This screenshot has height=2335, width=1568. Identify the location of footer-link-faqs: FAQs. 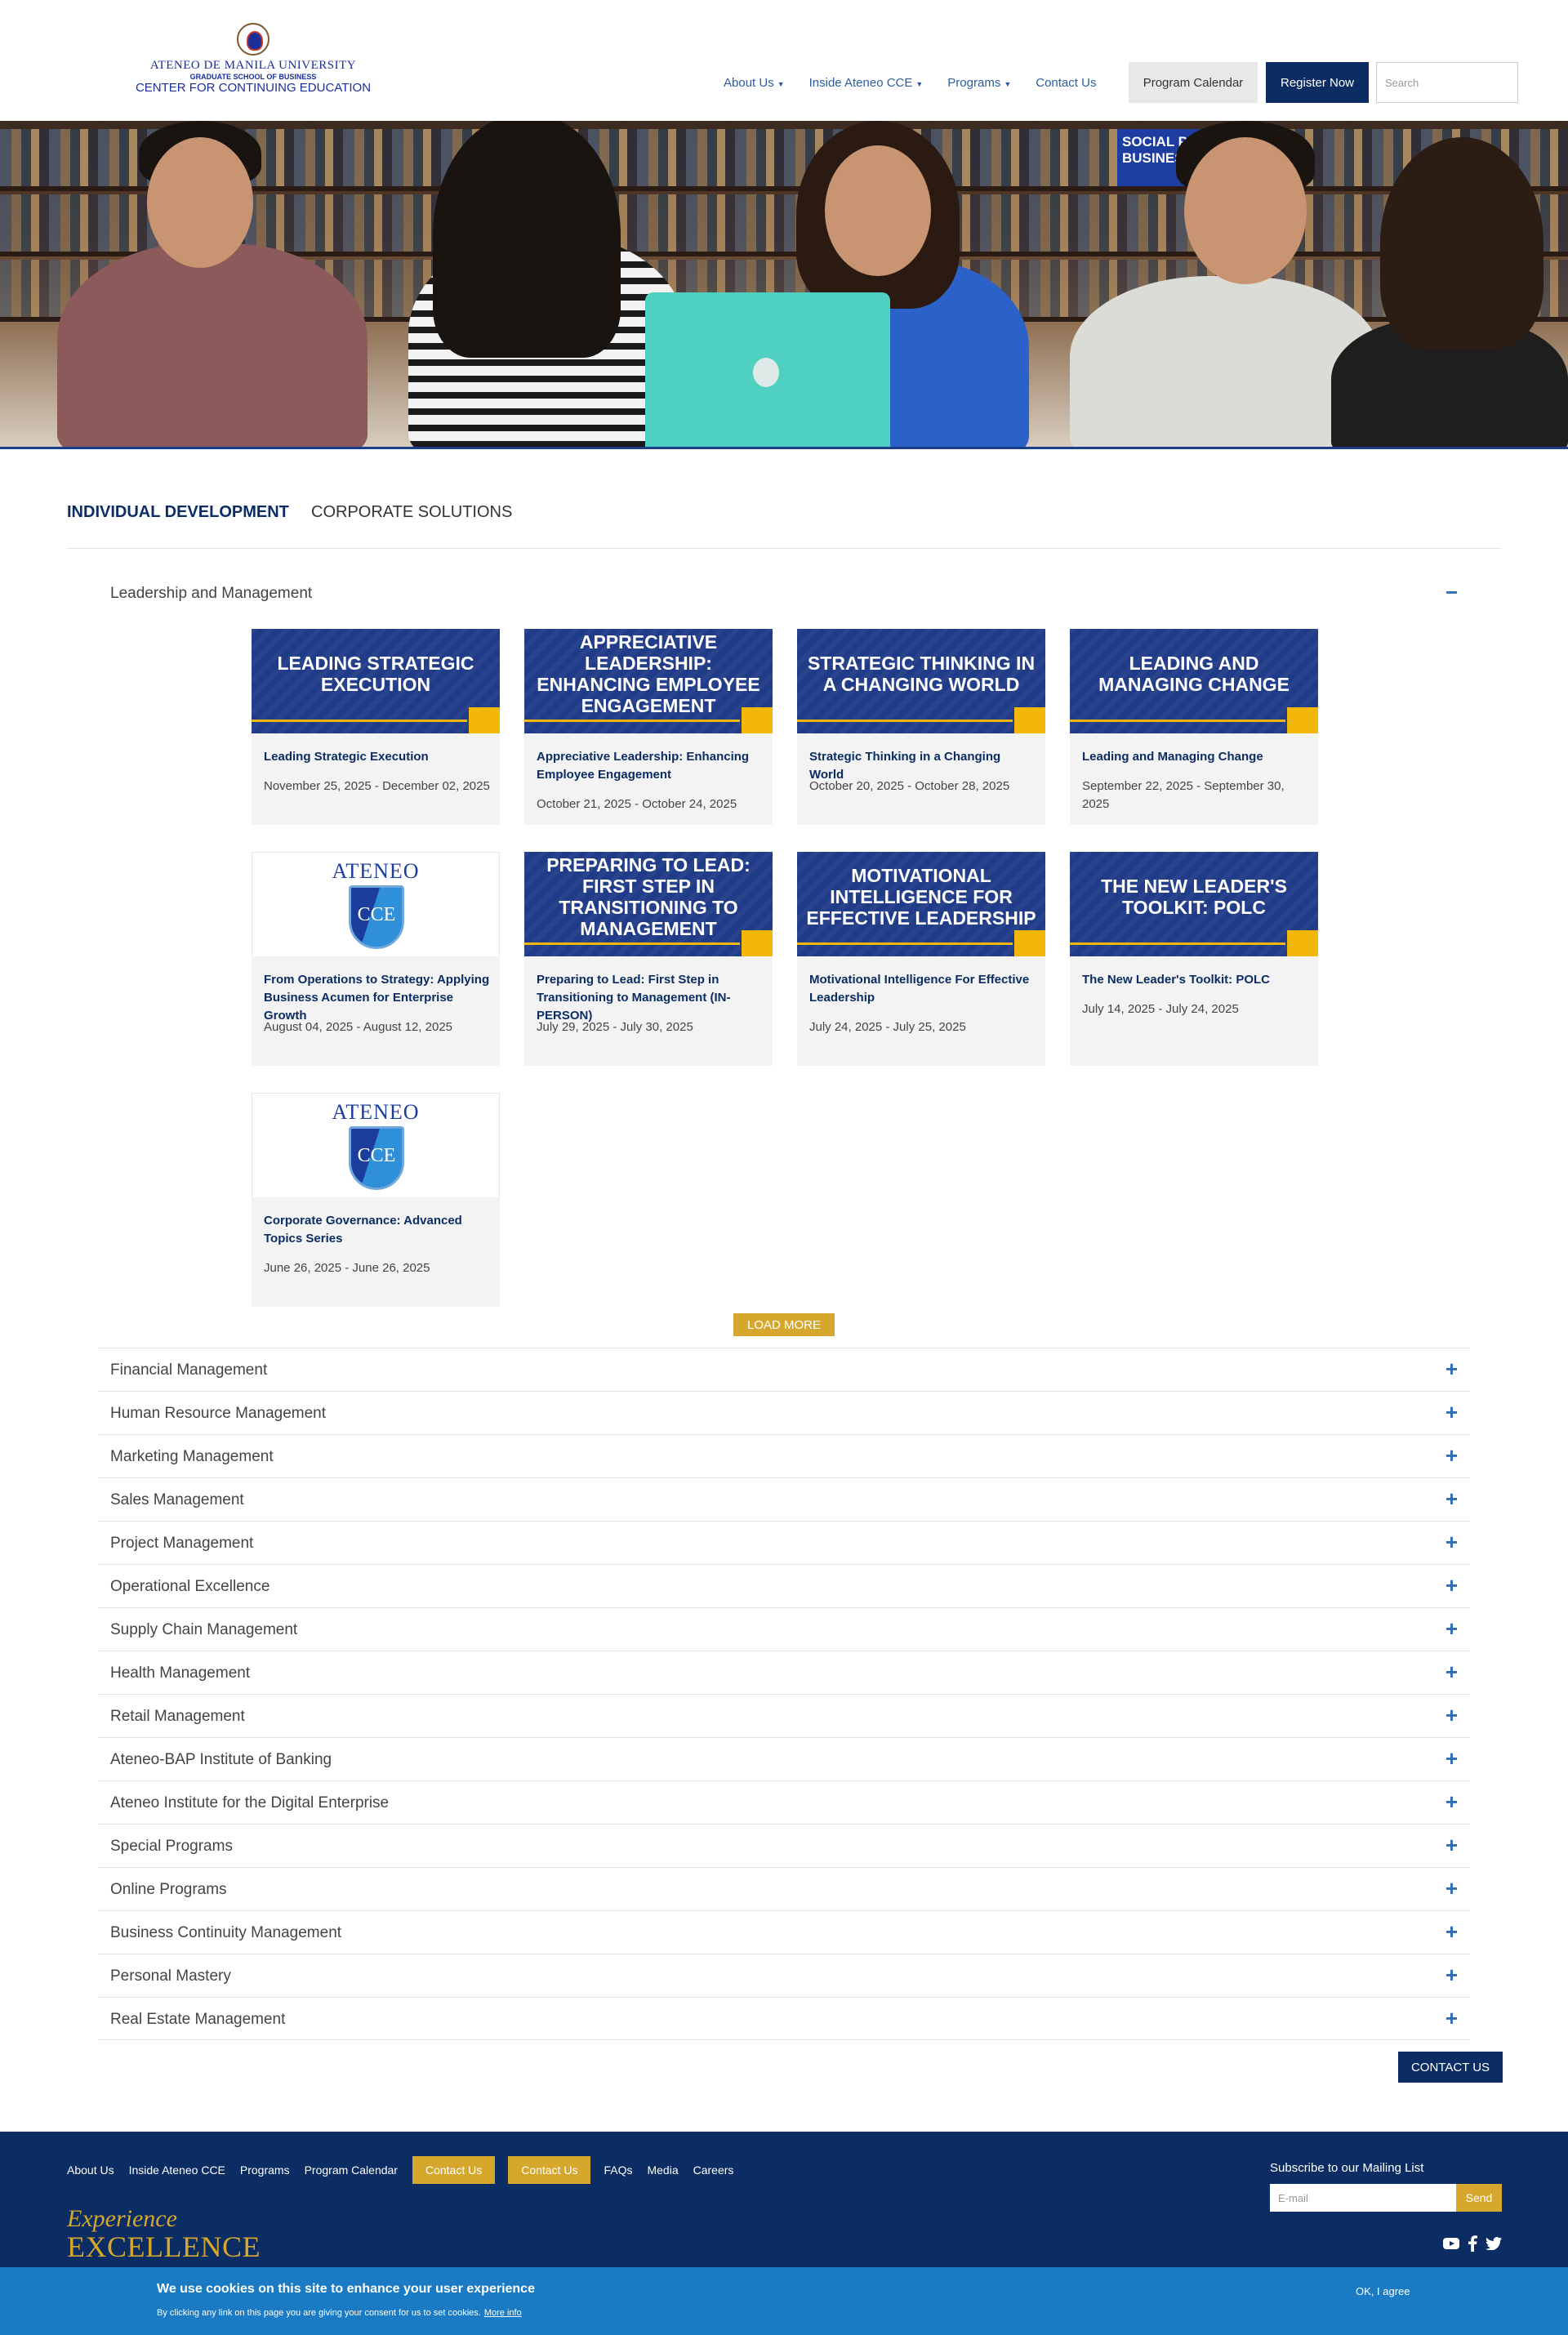
(618, 2170).